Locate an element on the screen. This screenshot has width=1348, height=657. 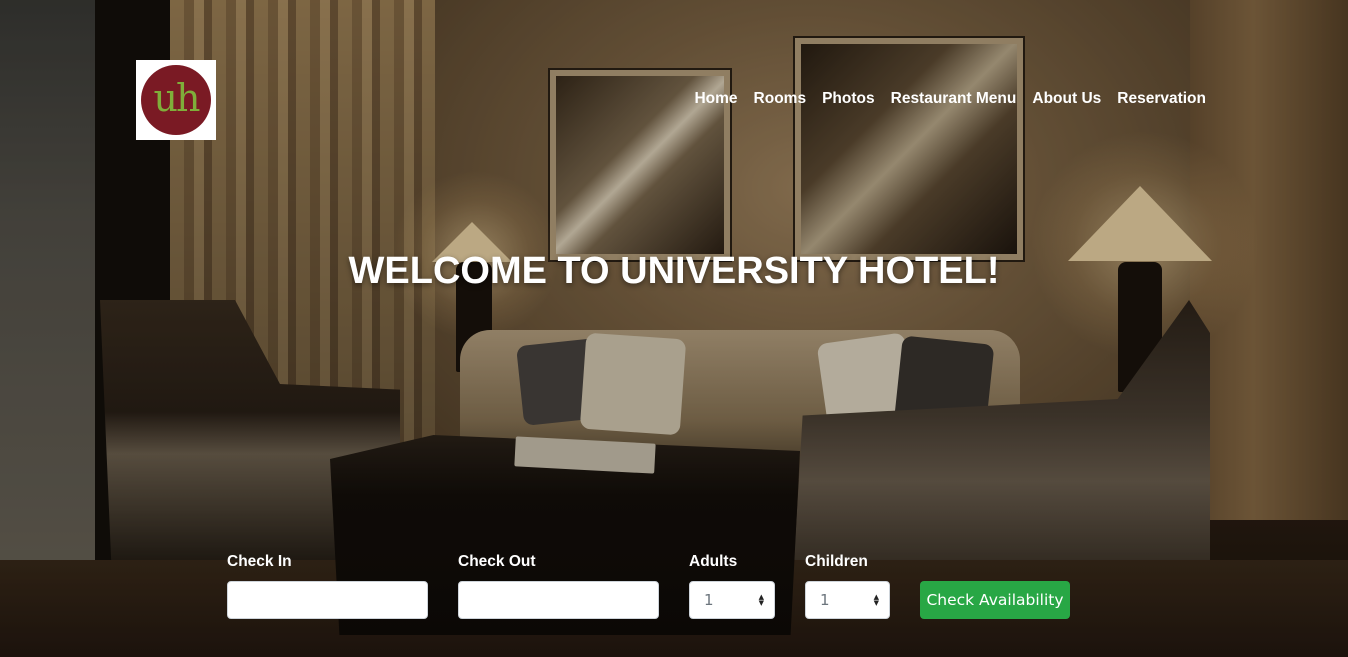
check-in-field: Check In is located at coordinates (327, 586).